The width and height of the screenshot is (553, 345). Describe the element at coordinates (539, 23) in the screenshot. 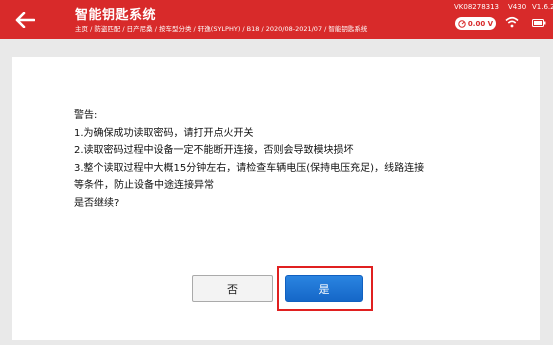

I see `battery-icon` at that location.